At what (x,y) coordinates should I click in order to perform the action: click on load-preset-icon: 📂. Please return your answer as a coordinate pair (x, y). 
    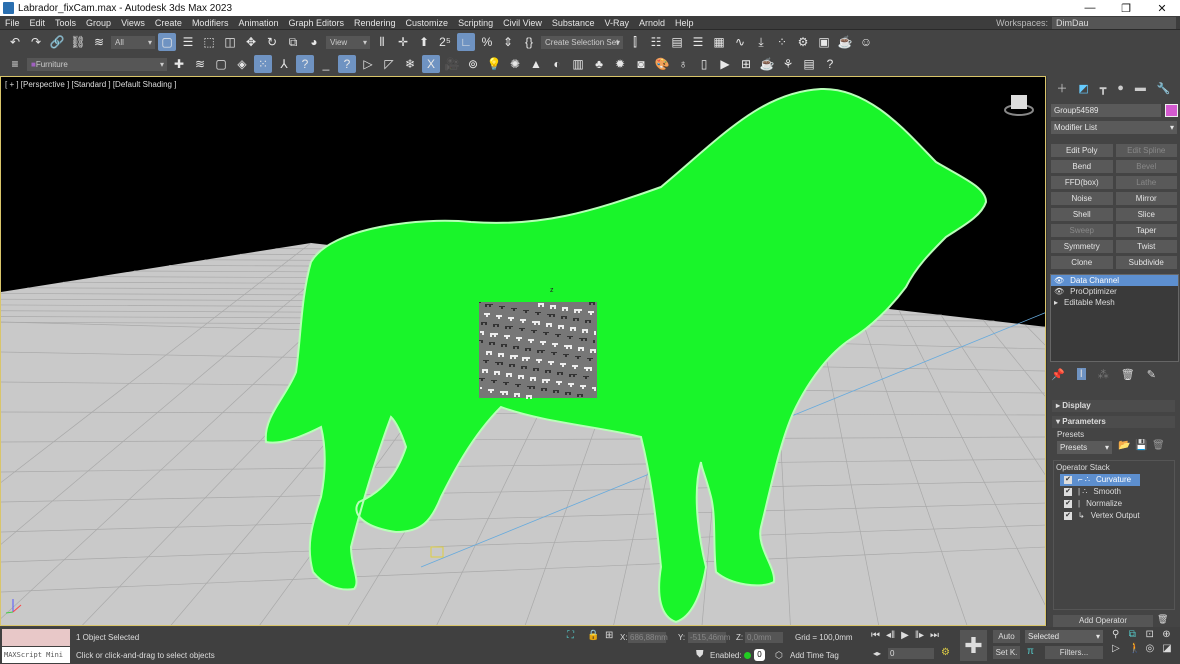
    Looking at the image, I should click on (1124, 445).